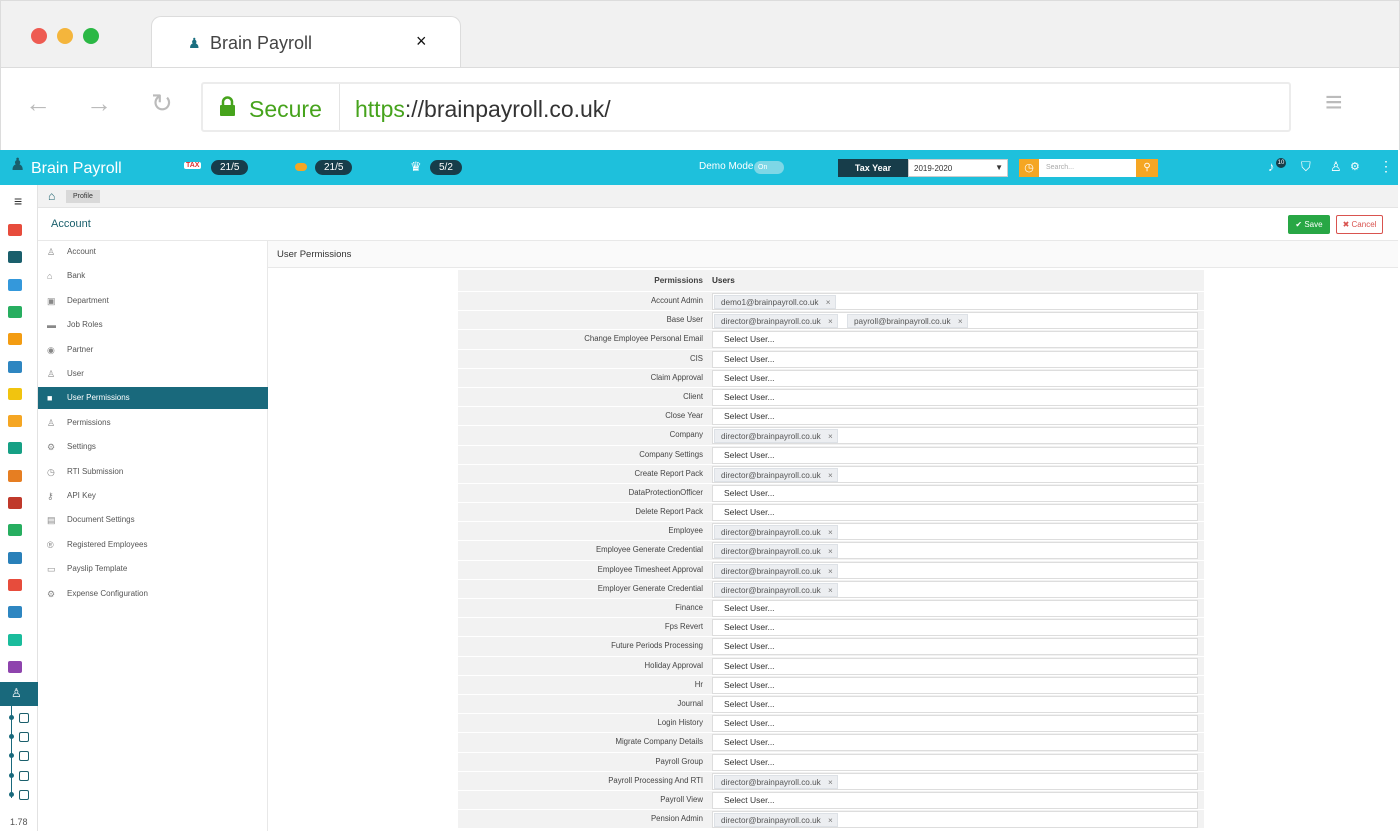  What do you see at coordinates (18, 201) in the screenshot?
I see `hamburger-icon: ≡` at bounding box center [18, 201].